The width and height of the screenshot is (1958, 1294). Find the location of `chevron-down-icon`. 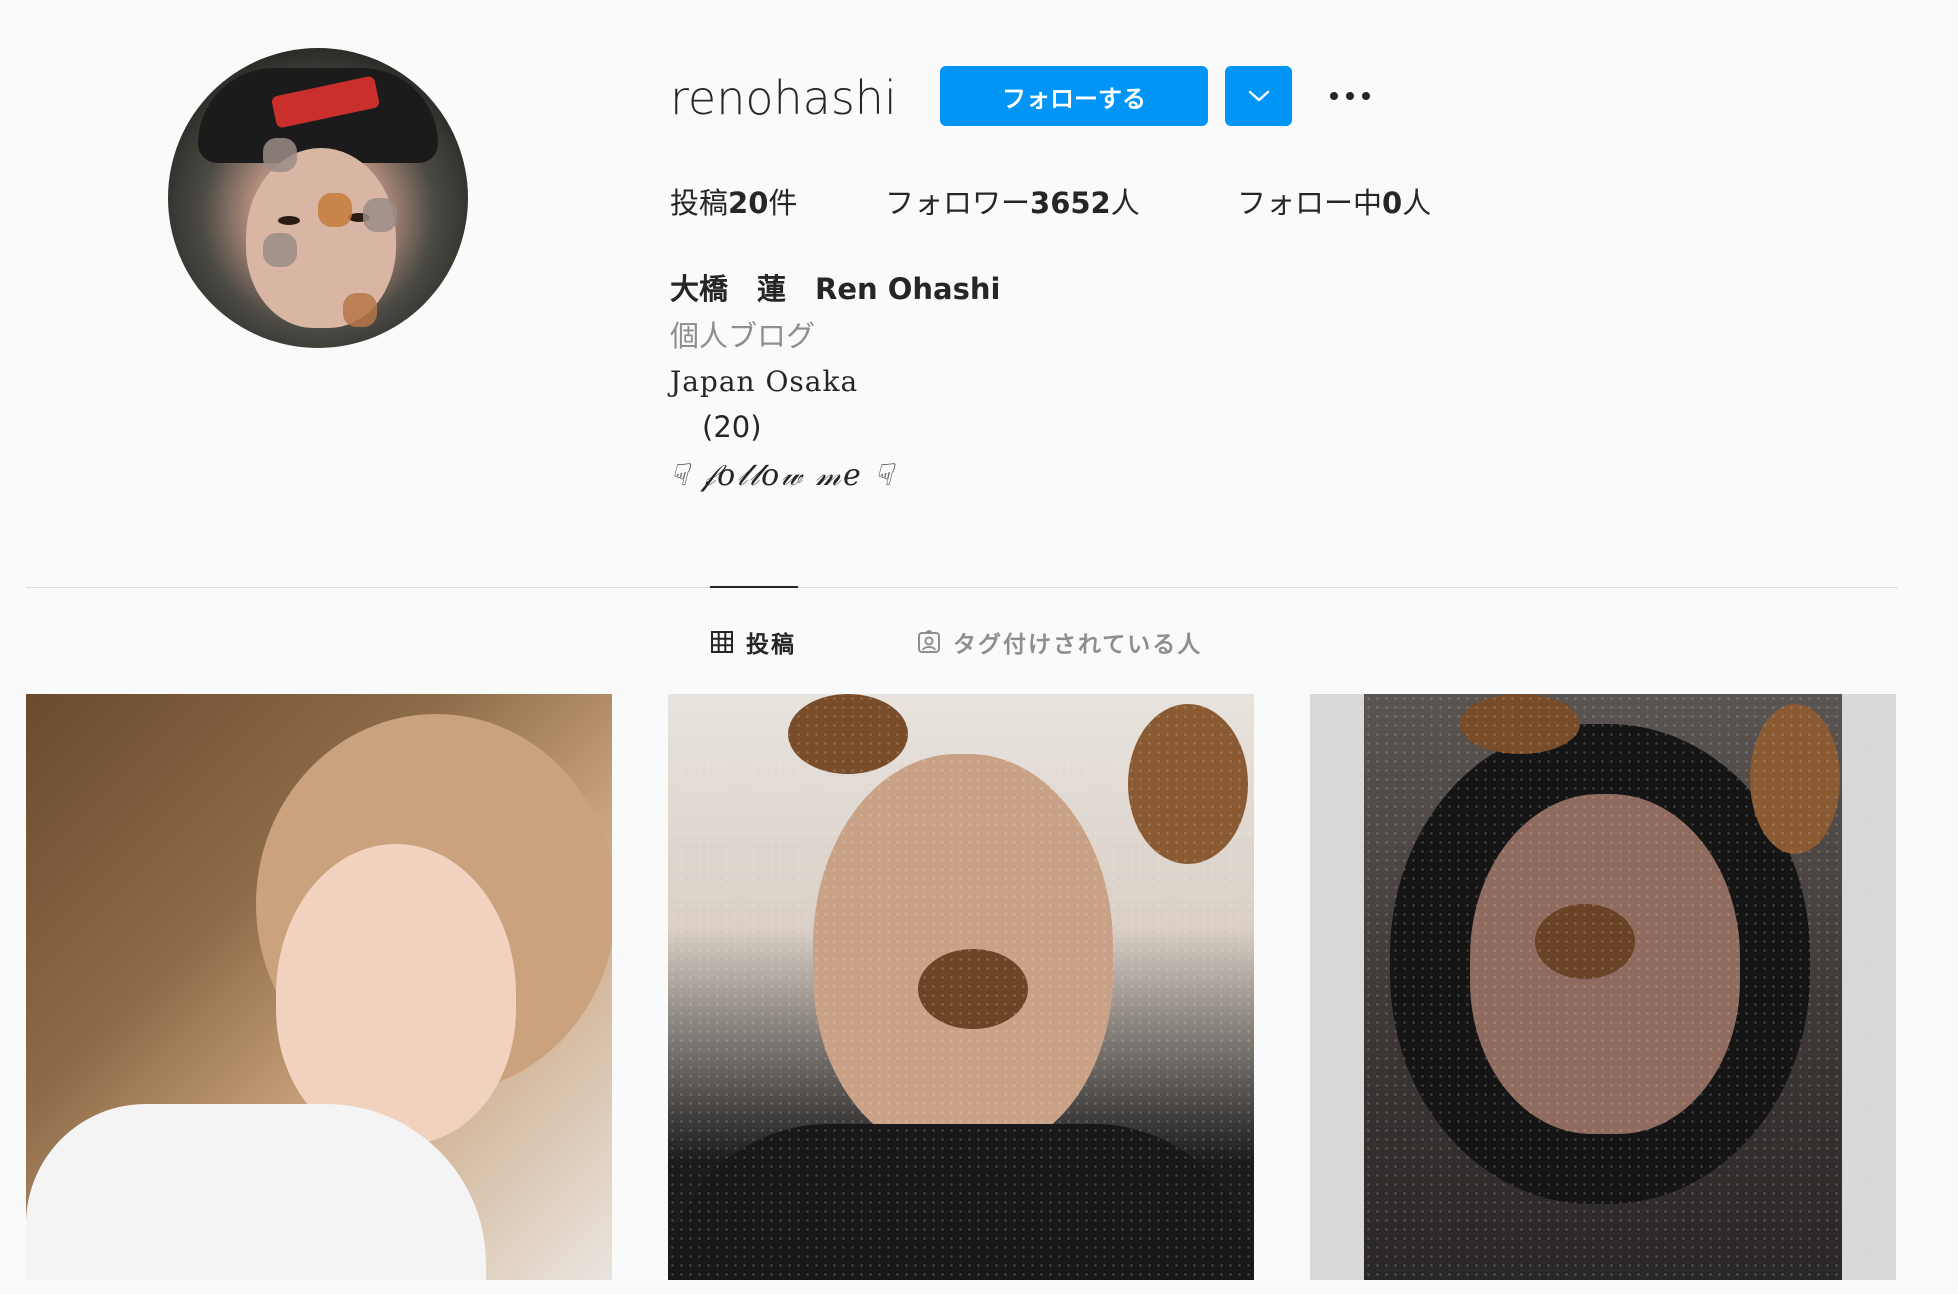

chevron-down-icon is located at coordinates (1258, 96).